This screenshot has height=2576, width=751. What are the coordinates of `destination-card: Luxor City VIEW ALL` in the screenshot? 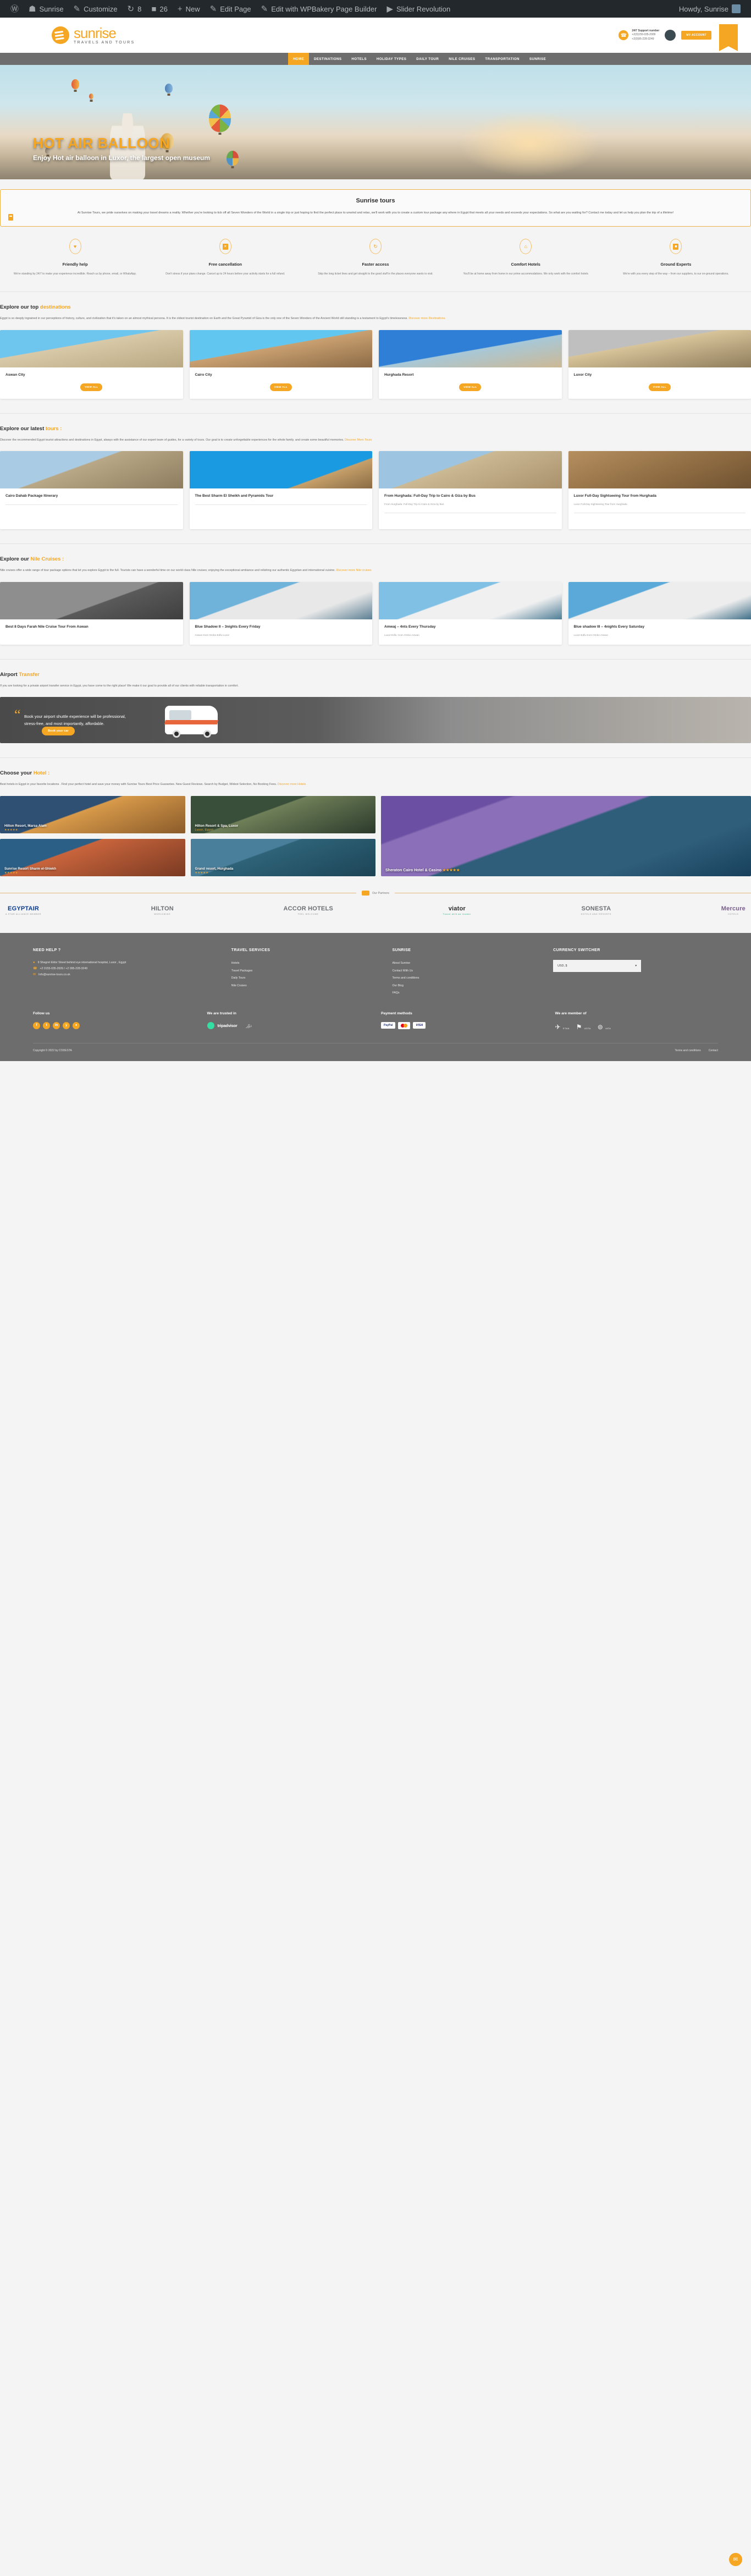 It's located at (659, 364).